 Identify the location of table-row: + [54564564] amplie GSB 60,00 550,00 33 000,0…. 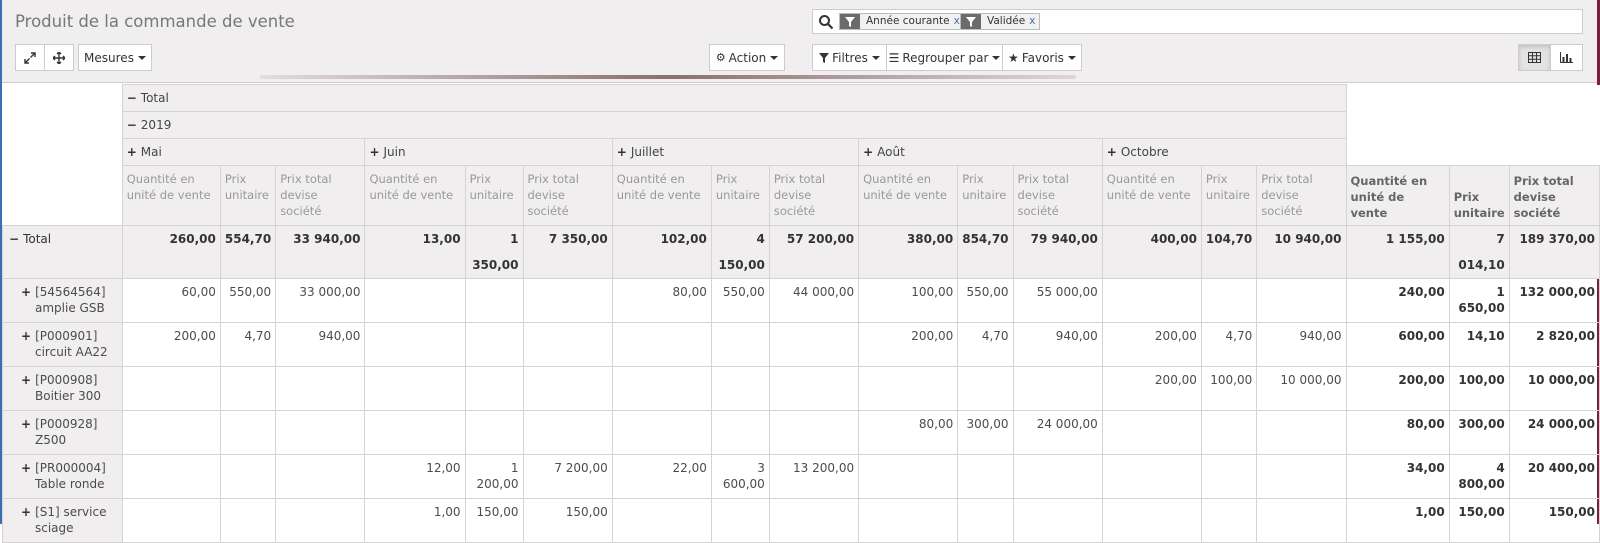
(801, 300).